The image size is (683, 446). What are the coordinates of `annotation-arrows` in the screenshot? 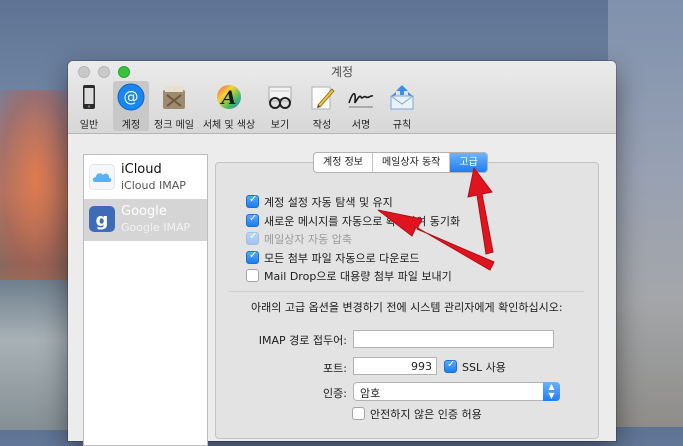 It's located at (436, 218).